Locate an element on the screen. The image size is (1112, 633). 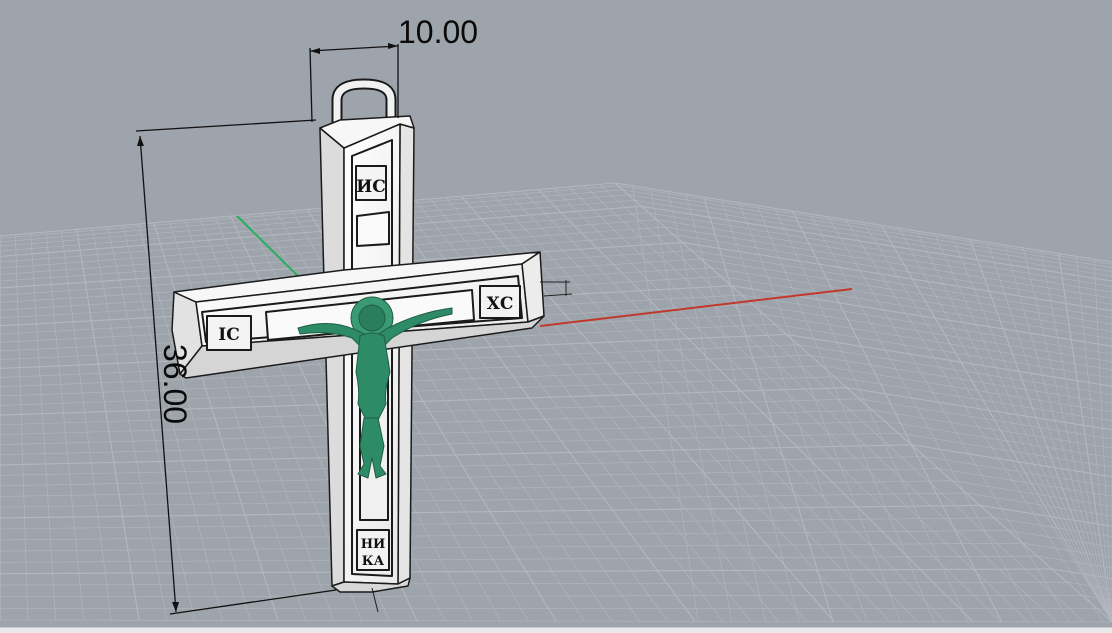
corpus-torso is located at coordinates (373, 376).